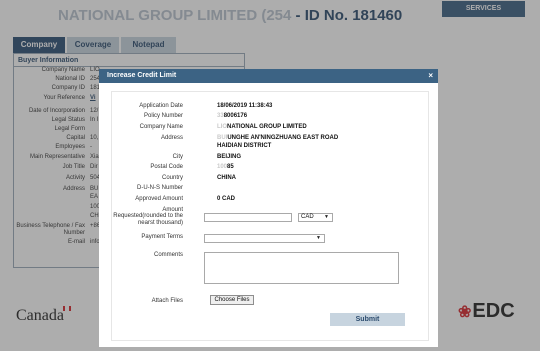 This screenshot has width=540, height=351. I want to click on city-label: City, so click(177, 157).